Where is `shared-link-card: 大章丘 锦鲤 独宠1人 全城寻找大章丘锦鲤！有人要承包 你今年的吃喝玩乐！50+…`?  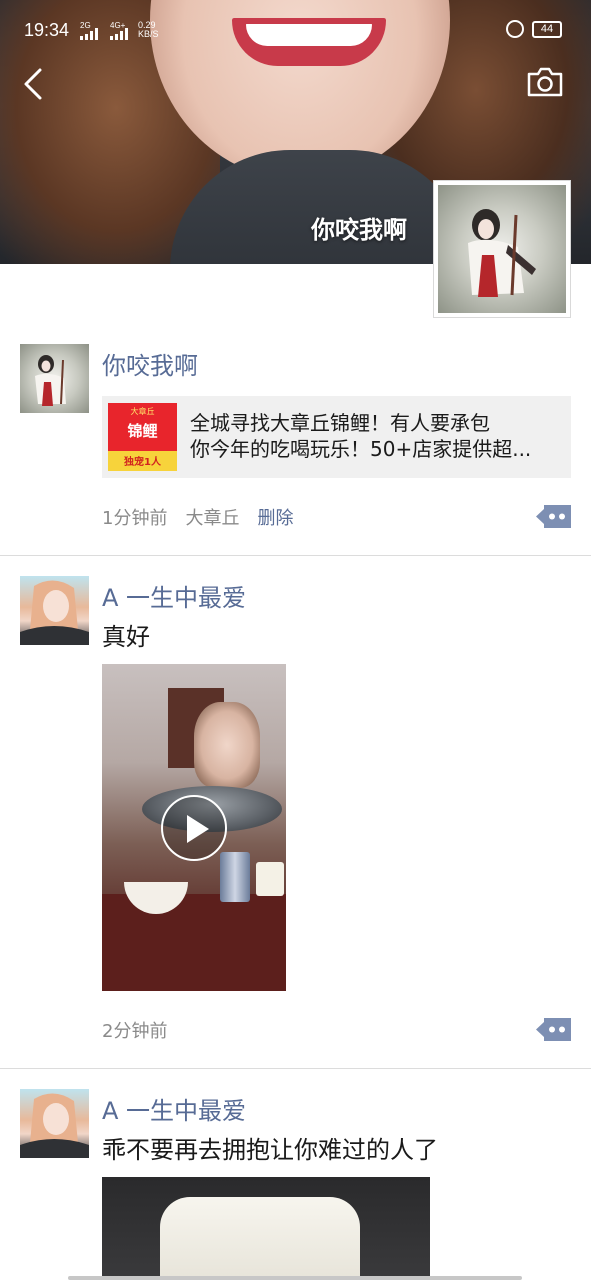
shared-link-card: 大章丘 锦鲤 独宠1人 全城寻找大章丘锦鲤！有人要承包 你今年的吃喝玩乐！50+… is located at coordinates (336, 437).